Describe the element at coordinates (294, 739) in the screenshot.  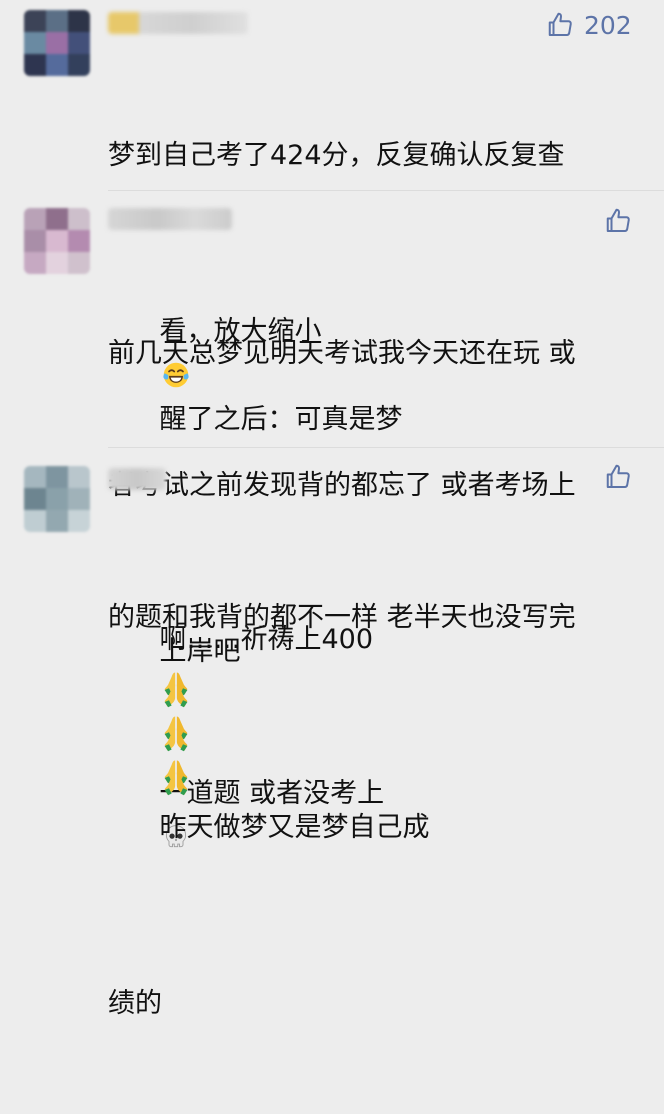
I see `comment-line: 上岸吧 昨天做梦又是梦自己成` at that location.